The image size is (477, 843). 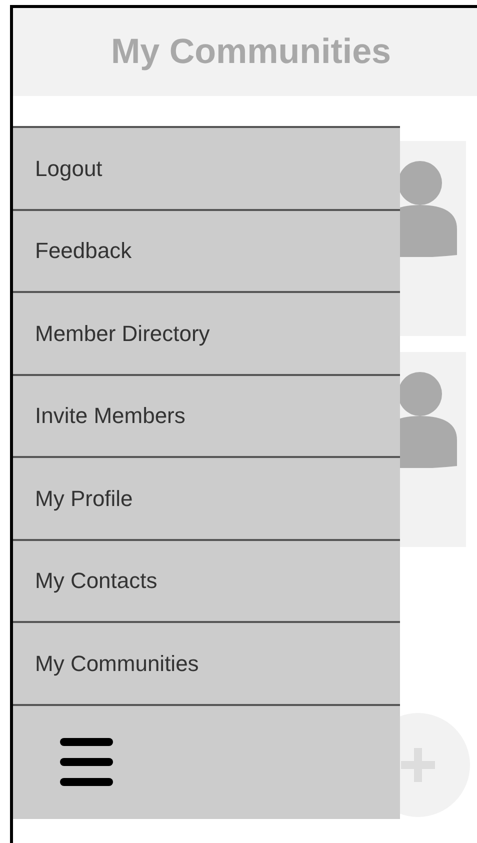 What do you see at coordinates (206, 415) in the screenshot?
I see `menu-item: Invite Members` at bounding box center [206, 415].